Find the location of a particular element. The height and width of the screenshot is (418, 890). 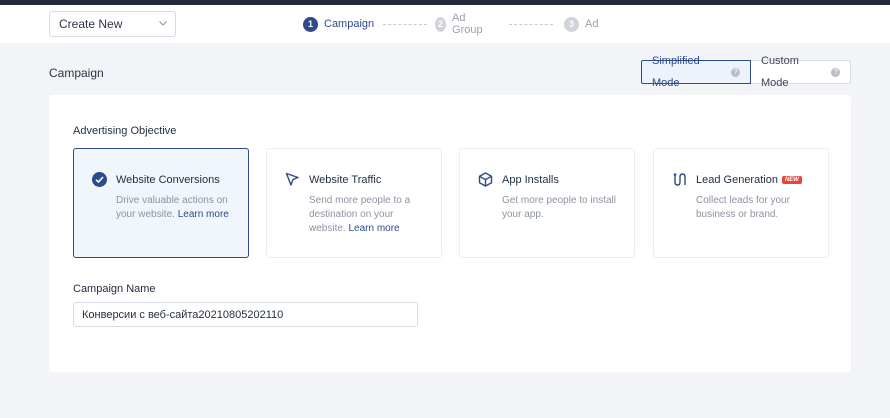

step-ad-group: 2 Ad Group is located at coordinates (461, 24).